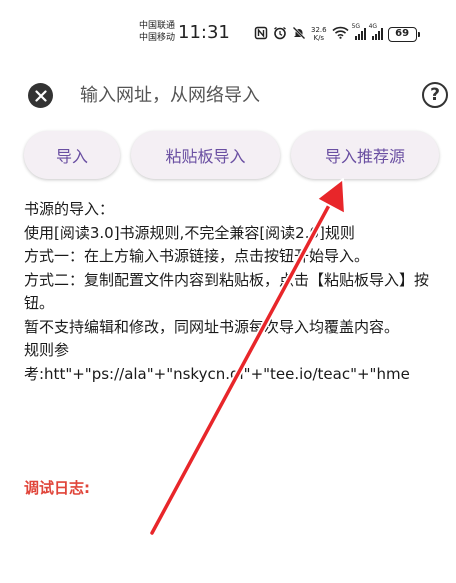 The width and height of the screenshot is (456, 583). I want to click on signal-5g-icon: 5G, so click(359, 31).